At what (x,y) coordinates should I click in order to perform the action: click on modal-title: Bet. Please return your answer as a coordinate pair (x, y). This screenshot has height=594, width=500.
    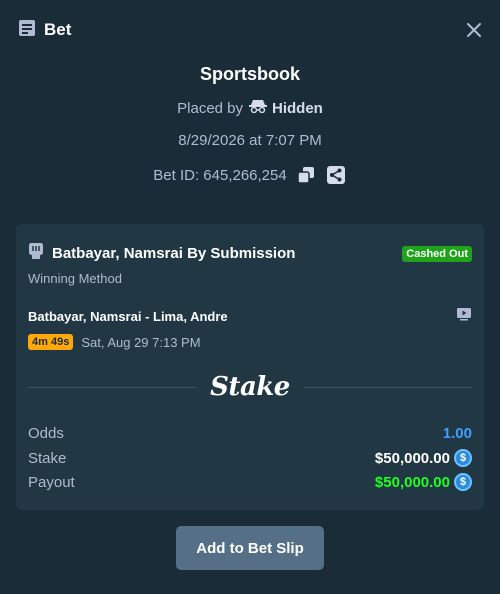
    Looking at the image, I should click on (58, 29).